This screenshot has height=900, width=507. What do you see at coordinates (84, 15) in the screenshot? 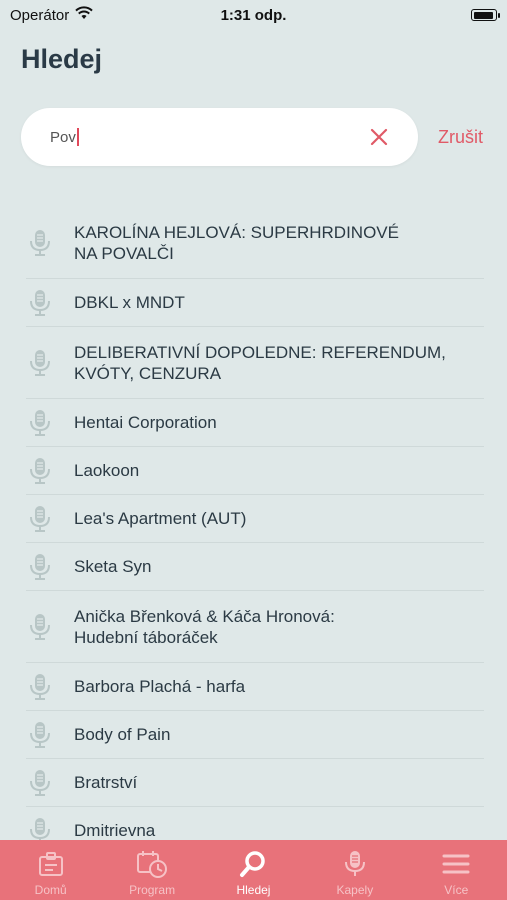
I see `wifi-icon` at bounding box center [84, 15].